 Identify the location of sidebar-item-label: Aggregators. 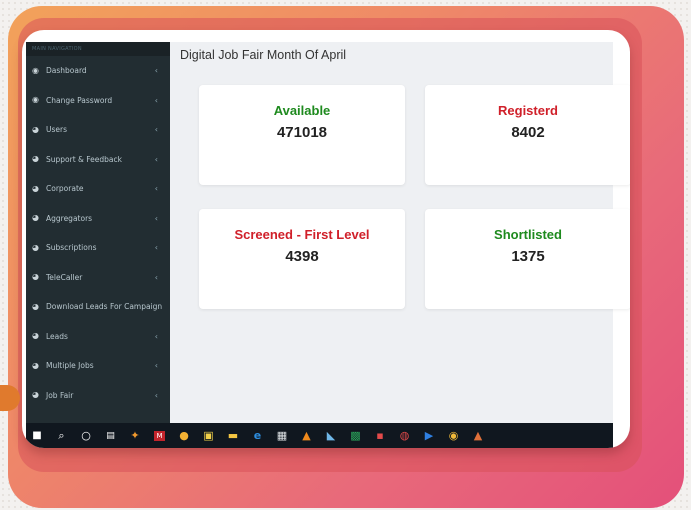
(69, 218).